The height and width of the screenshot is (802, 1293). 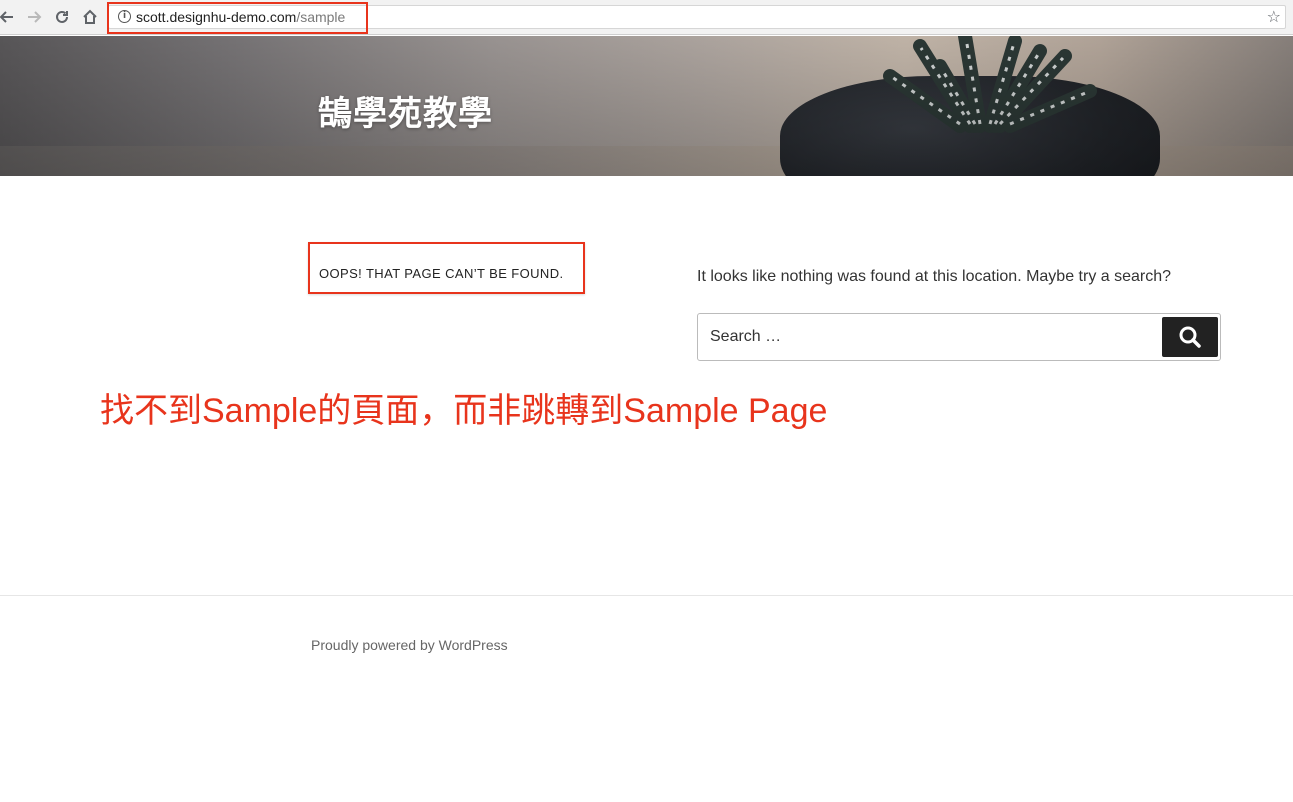 I want to click on search-input, so click(x=929, y=337).